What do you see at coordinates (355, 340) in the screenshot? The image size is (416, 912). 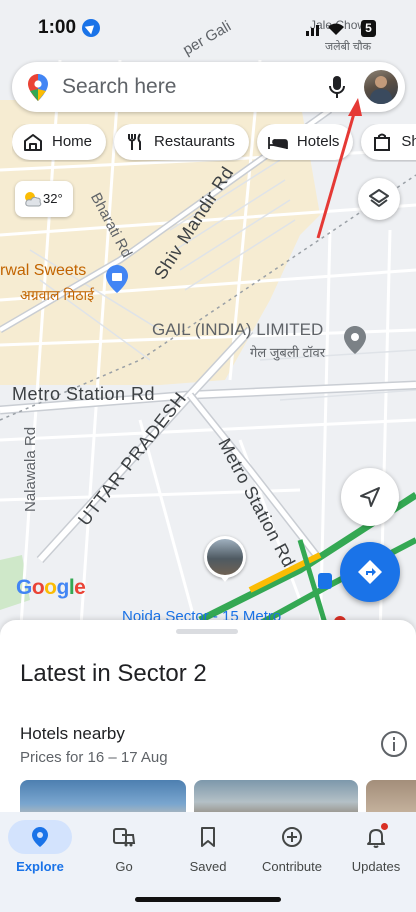 I see `place-pin-icon` at bounding box center [355, 340].